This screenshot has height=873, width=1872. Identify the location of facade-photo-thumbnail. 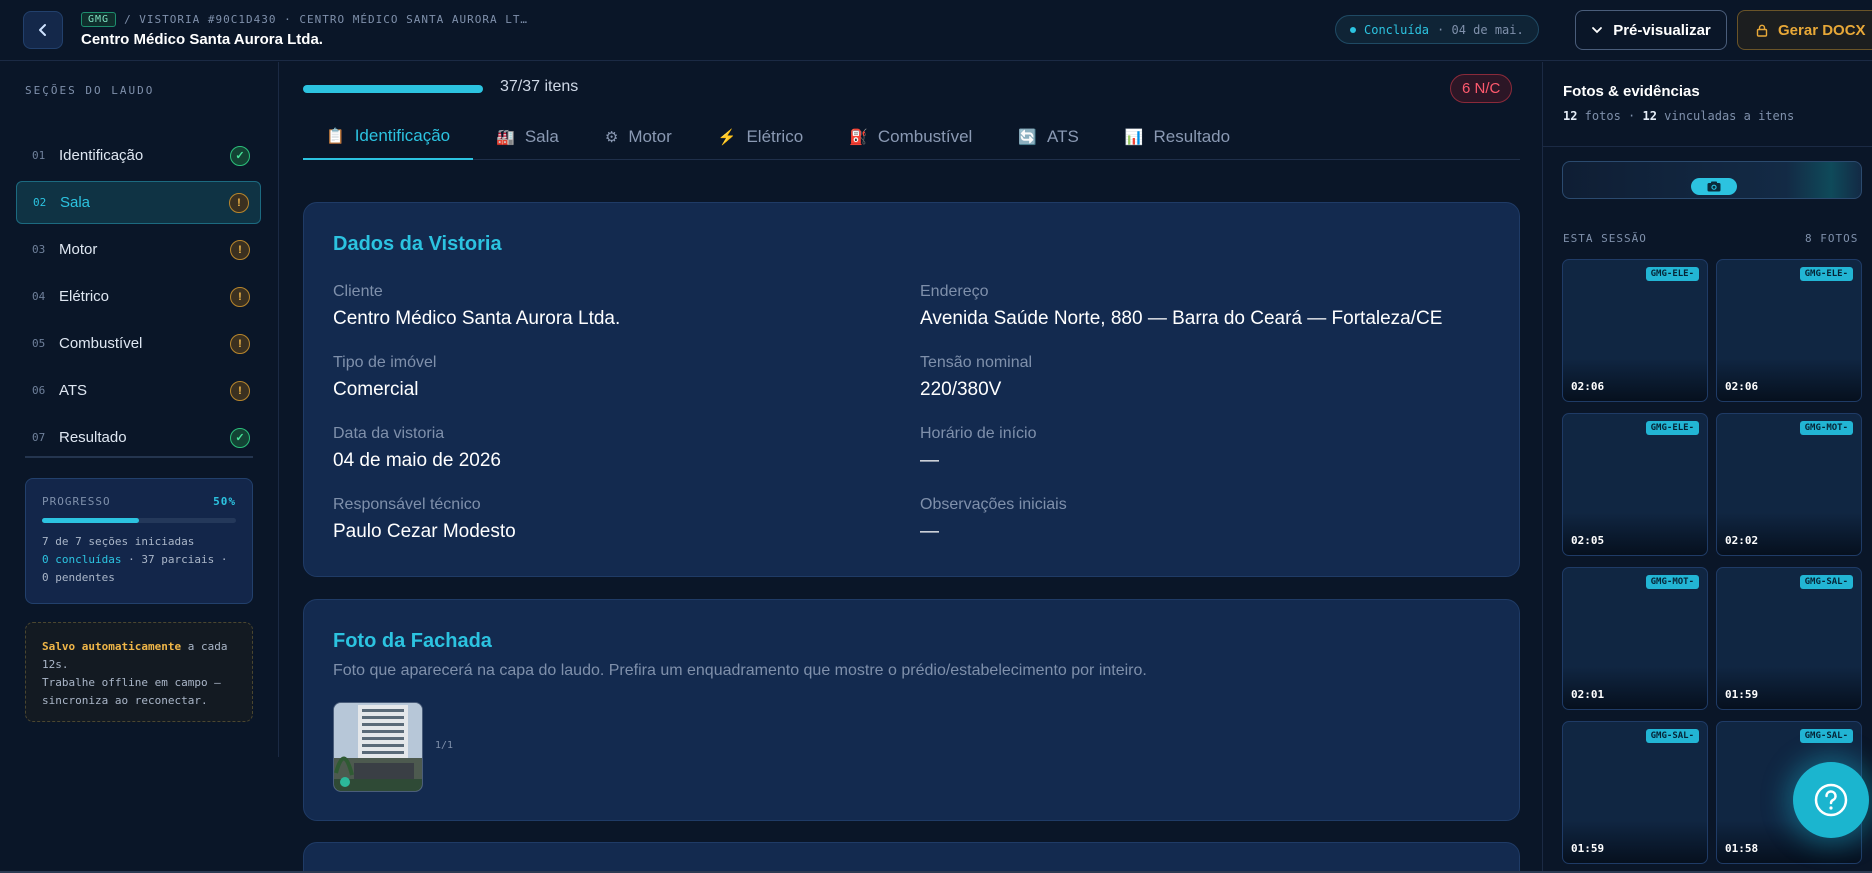
(378, 747).